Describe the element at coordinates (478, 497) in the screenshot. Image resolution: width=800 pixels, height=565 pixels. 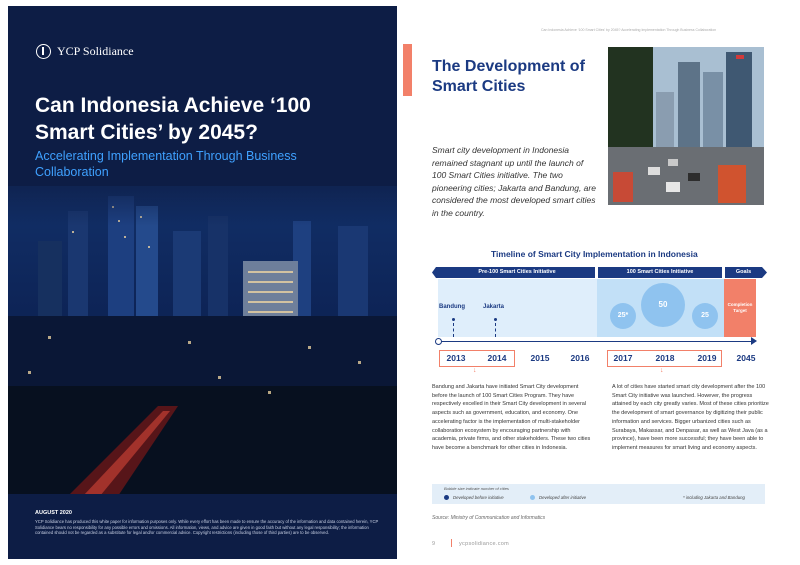
I see `legend-before-label: Developed before initiative` at that location.